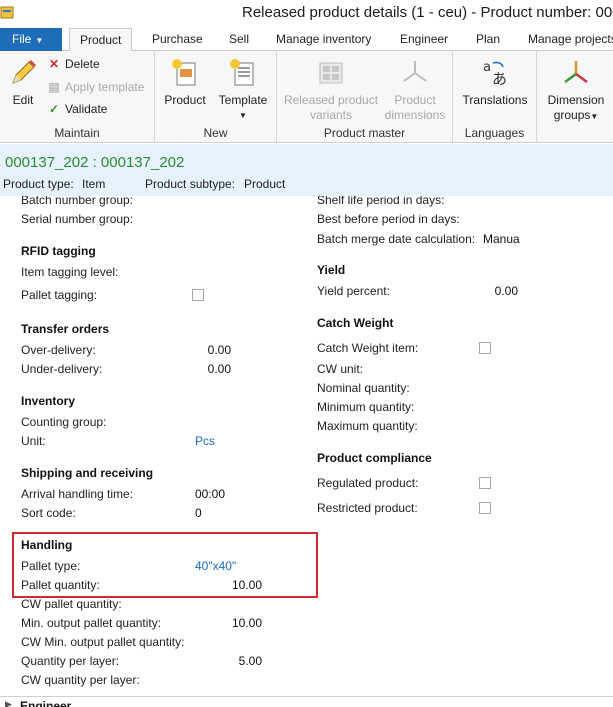  What do you see at coordinates (323, 39) in the screenshot?
I see `tab-manage-inventory: Manage inventory` at bounding box center [323, 39].